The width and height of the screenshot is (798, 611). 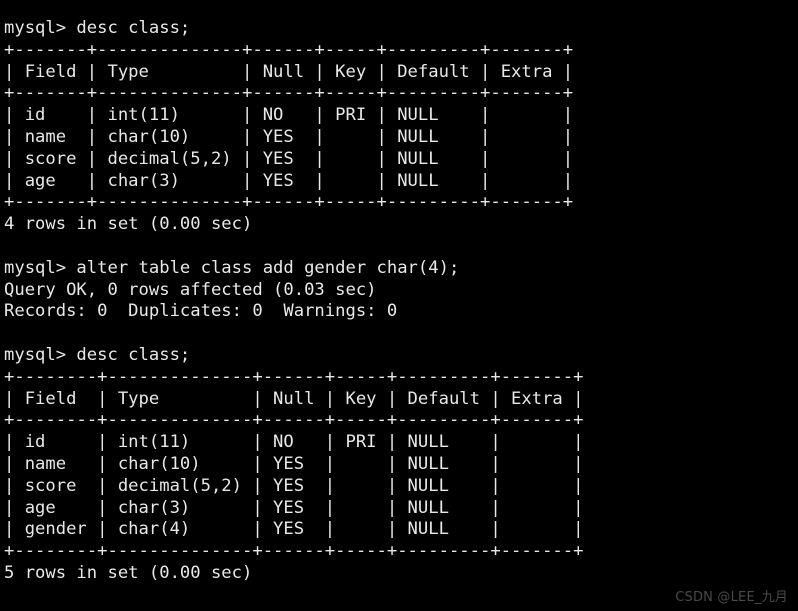 What do you see at coordinates (190, 289) in the screenshot?
I see `terminal-line: Query OK, 0 rows affected (0.03 sec)` at bounding box center [190, 289].